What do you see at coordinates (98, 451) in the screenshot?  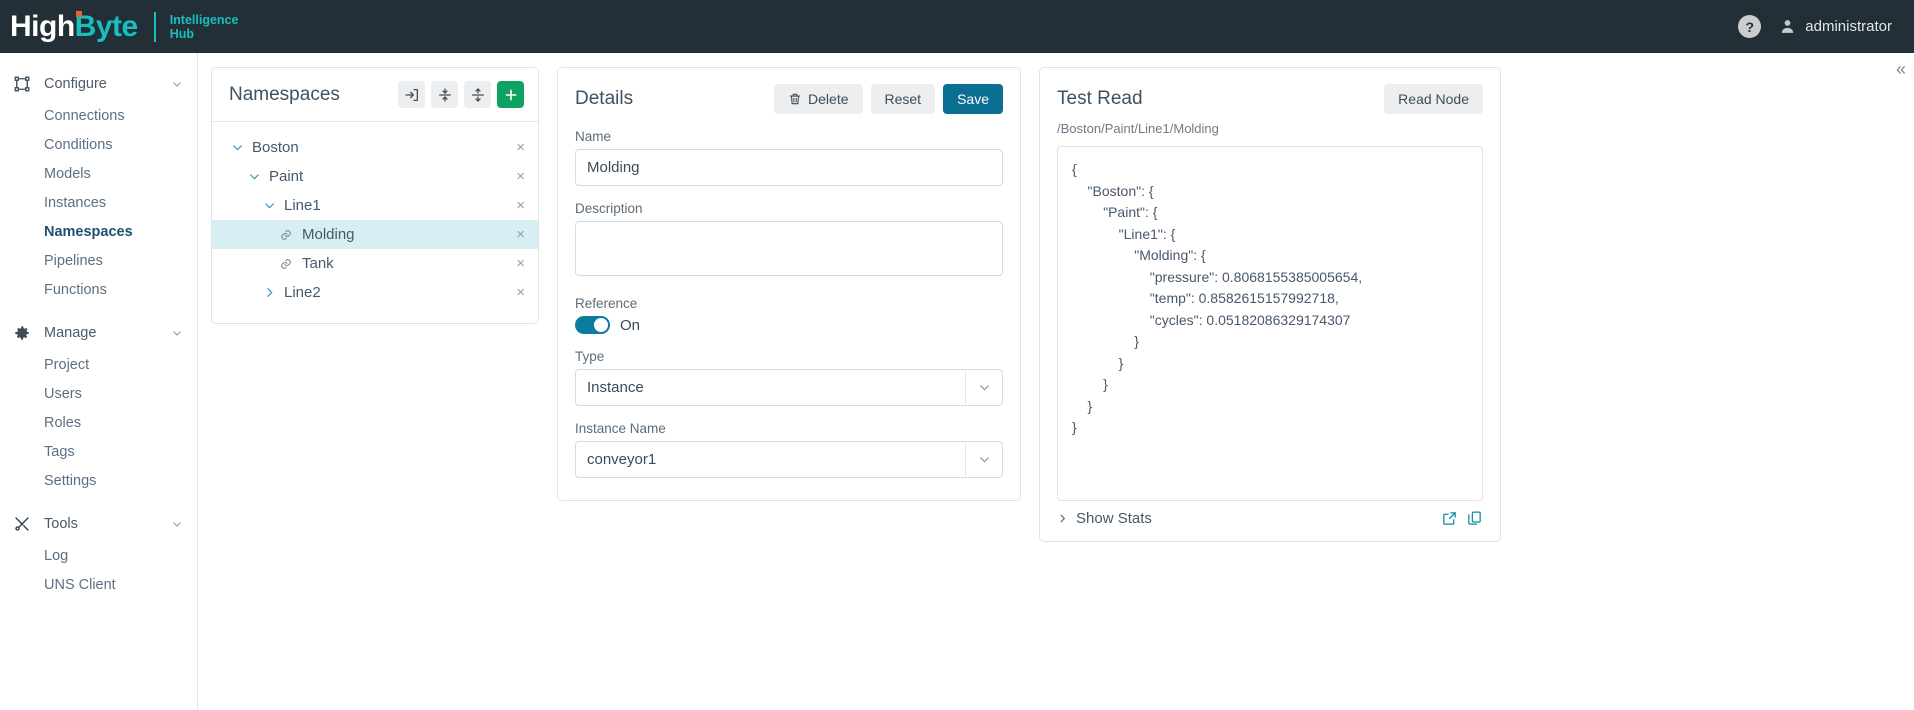 I see `sidebar-item-tags: Tags` at bounding box center [98, 451].